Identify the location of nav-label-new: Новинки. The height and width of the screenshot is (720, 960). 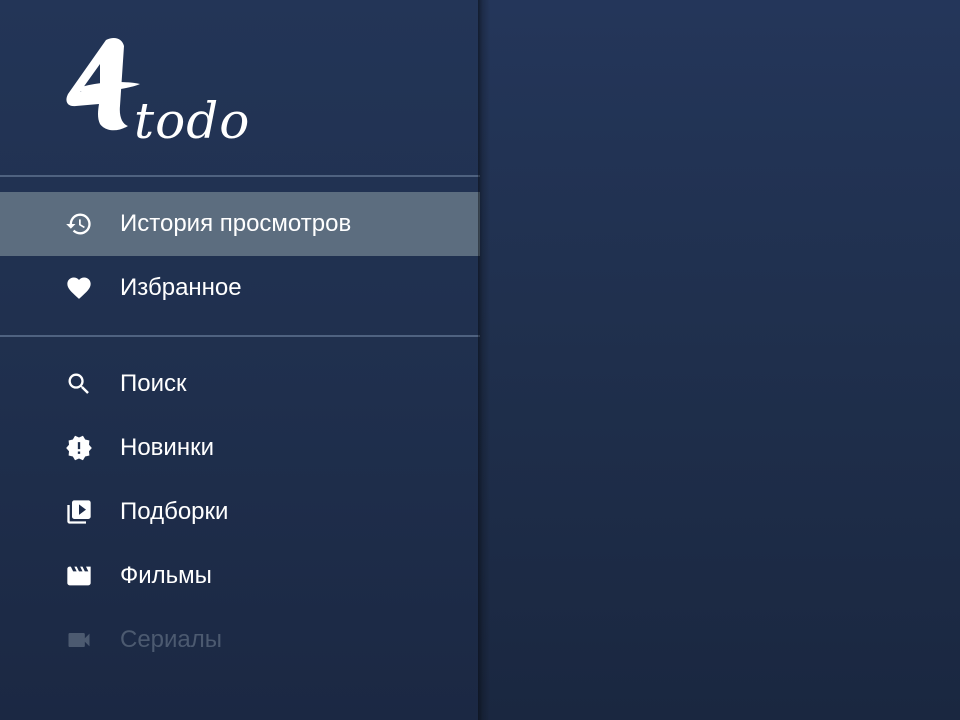
(167, 447).